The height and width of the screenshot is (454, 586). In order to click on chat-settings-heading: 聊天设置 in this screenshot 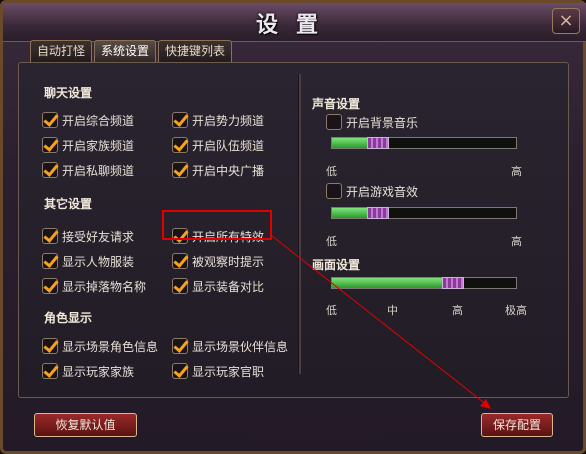, I will do `click(68, 93)`.